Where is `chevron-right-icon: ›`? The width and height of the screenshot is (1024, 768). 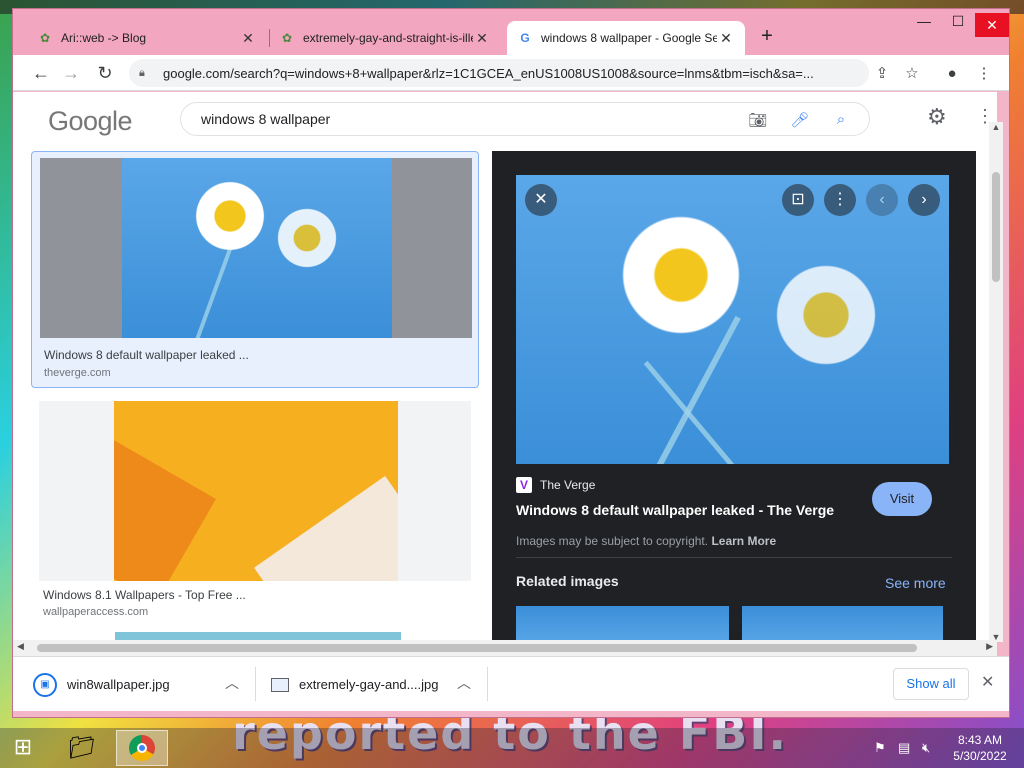
chevron-right-icon: › is located at coordinates (924, 200).